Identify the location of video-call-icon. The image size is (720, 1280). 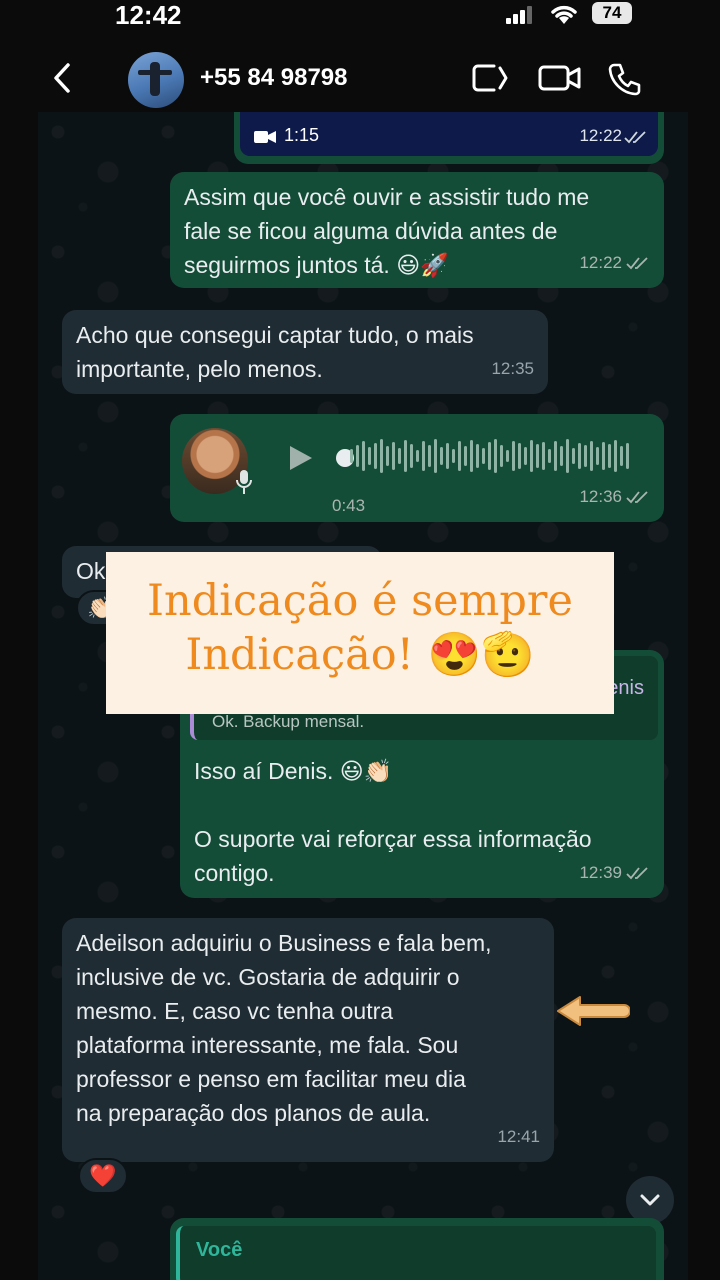
(560, 78).